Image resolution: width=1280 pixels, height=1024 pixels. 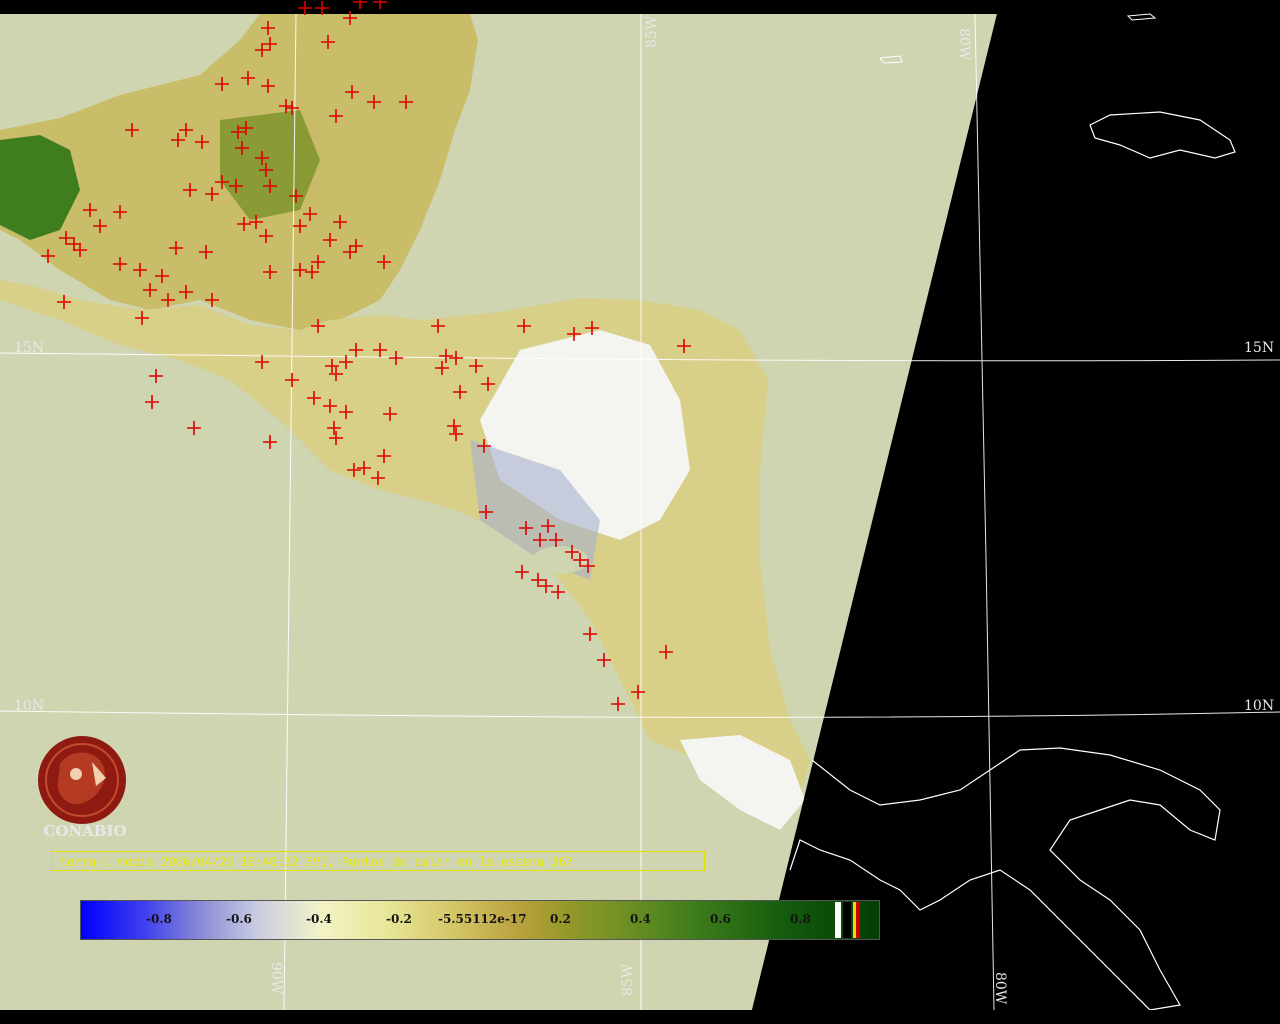 I want to click on colorbar-tick: -0.4, so click(x=319, y=919).